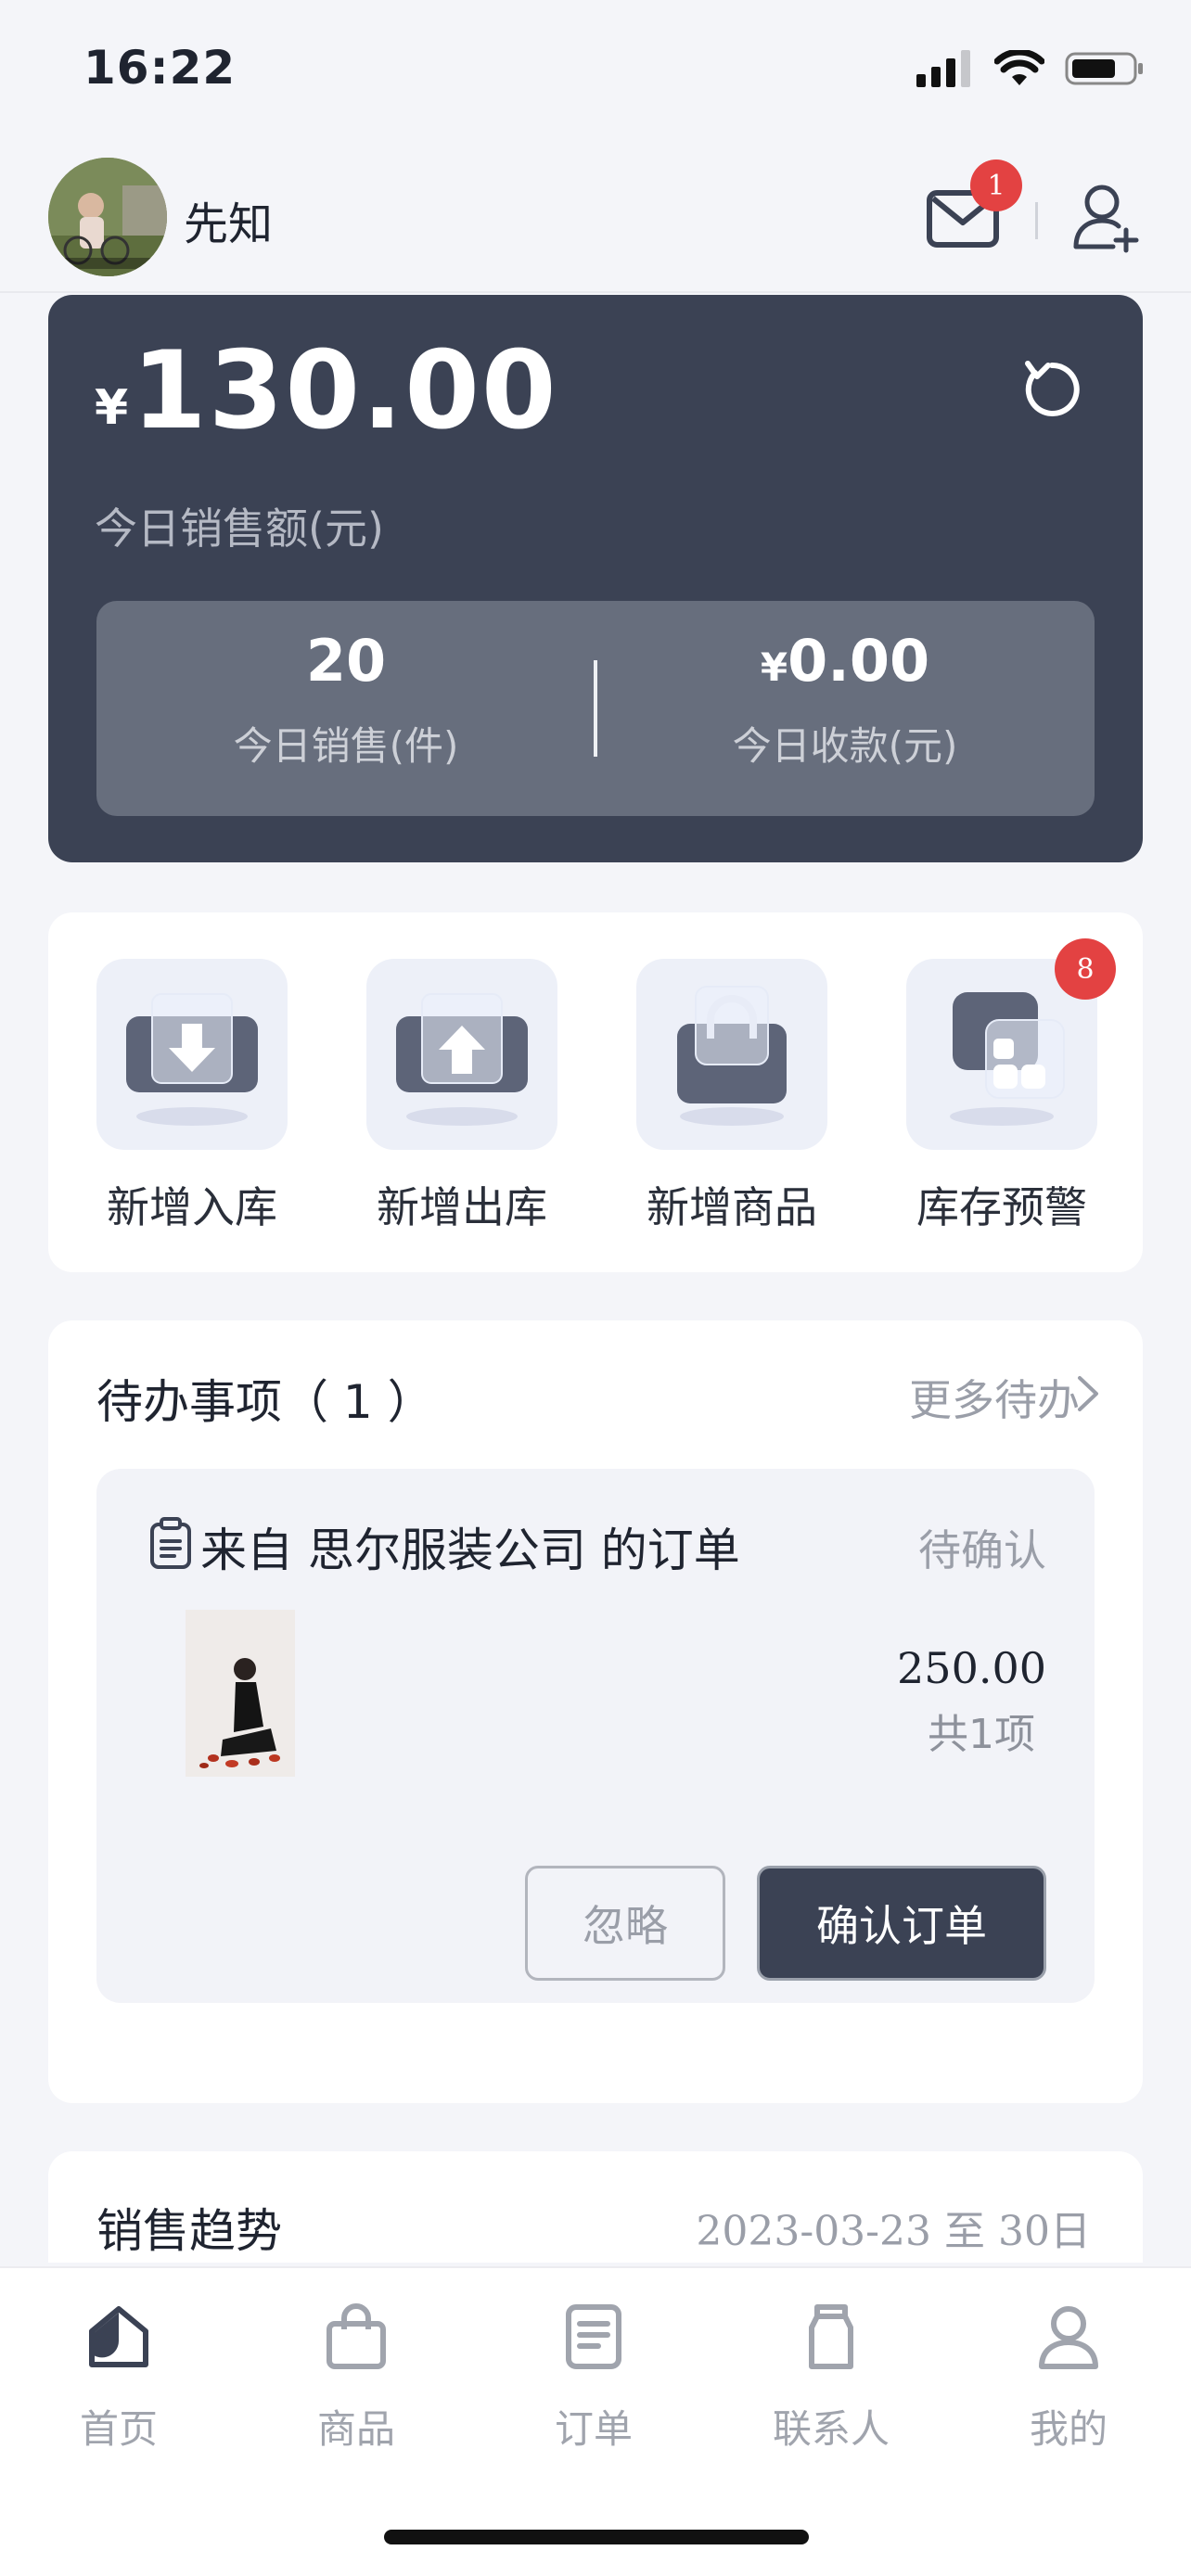 Image resolution: width=1191 pixels, height=2576 pixels. I want to click on app-header: 先知 1, so click(595, 221).